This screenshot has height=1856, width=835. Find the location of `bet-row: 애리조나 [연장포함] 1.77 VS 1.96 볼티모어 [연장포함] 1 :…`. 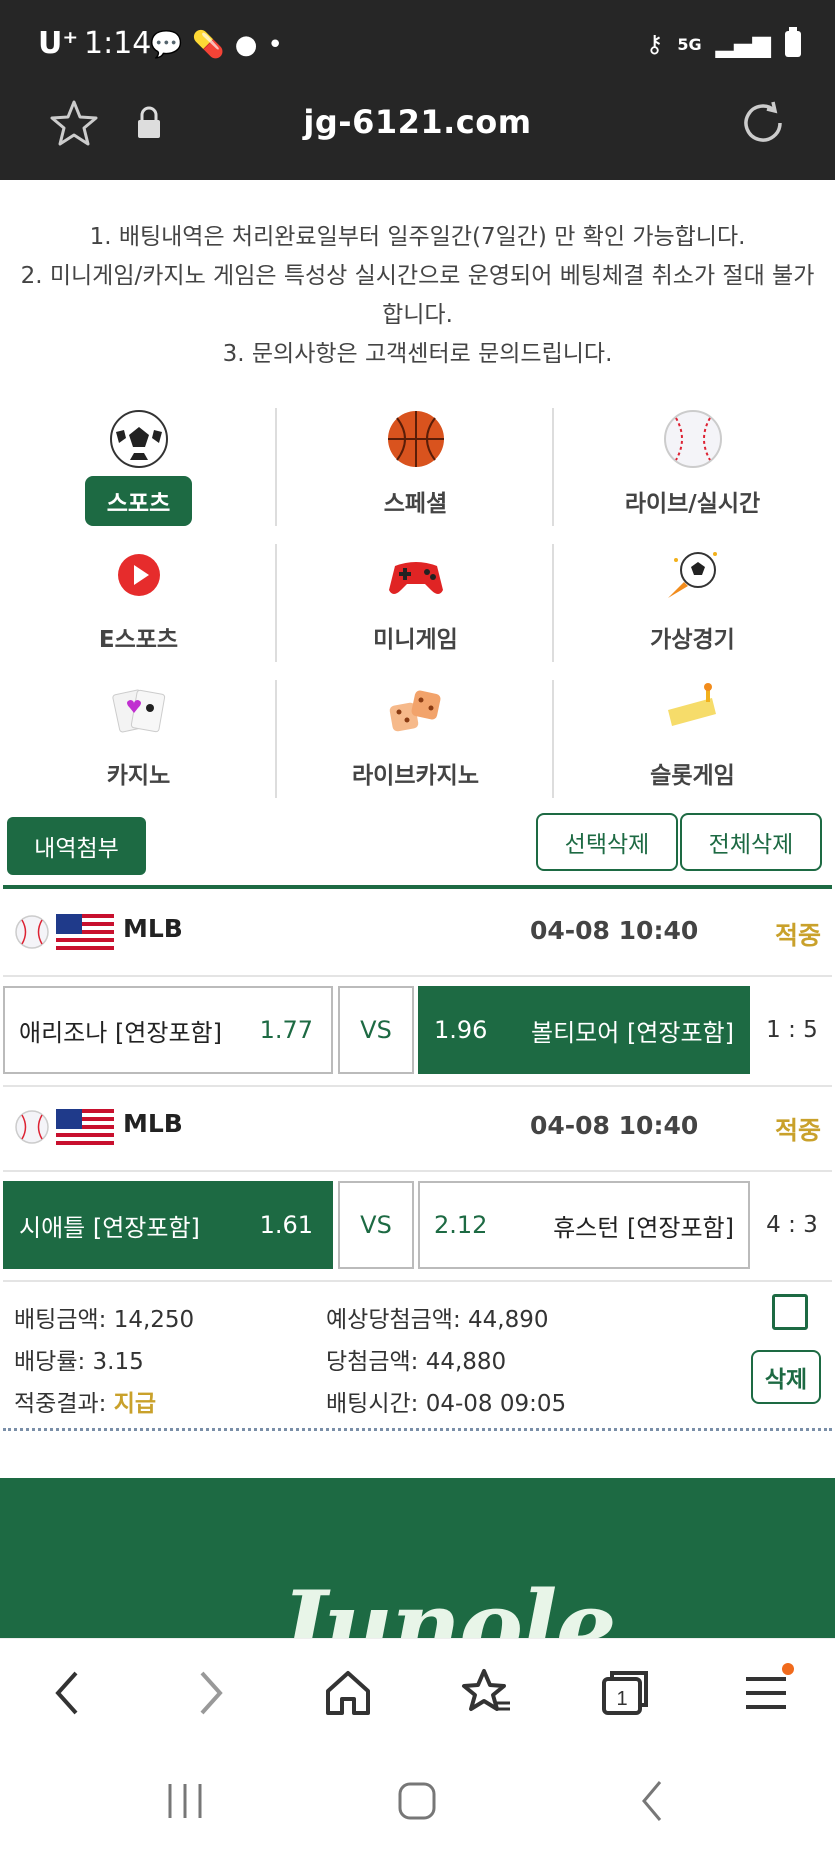

bet-row: 애리조나 [연장포함] 1.77 VS 1.96 볼티모어 [연장포함] 1 :… is located at coordinates (417, 1030).